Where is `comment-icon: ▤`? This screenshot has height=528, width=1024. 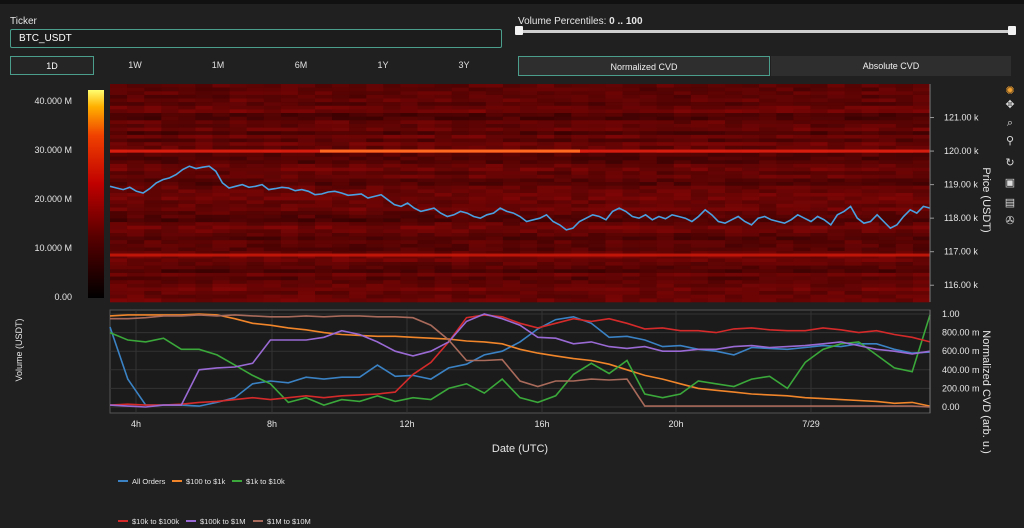
comment-icon: ▤ is located at coordinates (1010, 203).